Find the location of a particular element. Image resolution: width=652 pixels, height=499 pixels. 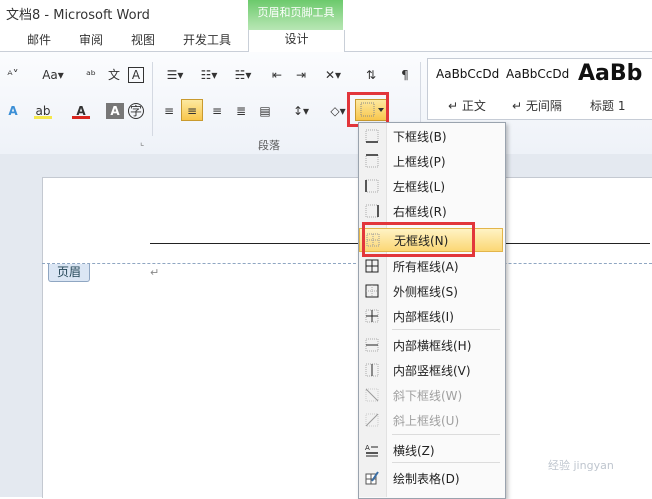

style-preview-no-spacing: AaBbCcDd is located at coordinates (538, 74).